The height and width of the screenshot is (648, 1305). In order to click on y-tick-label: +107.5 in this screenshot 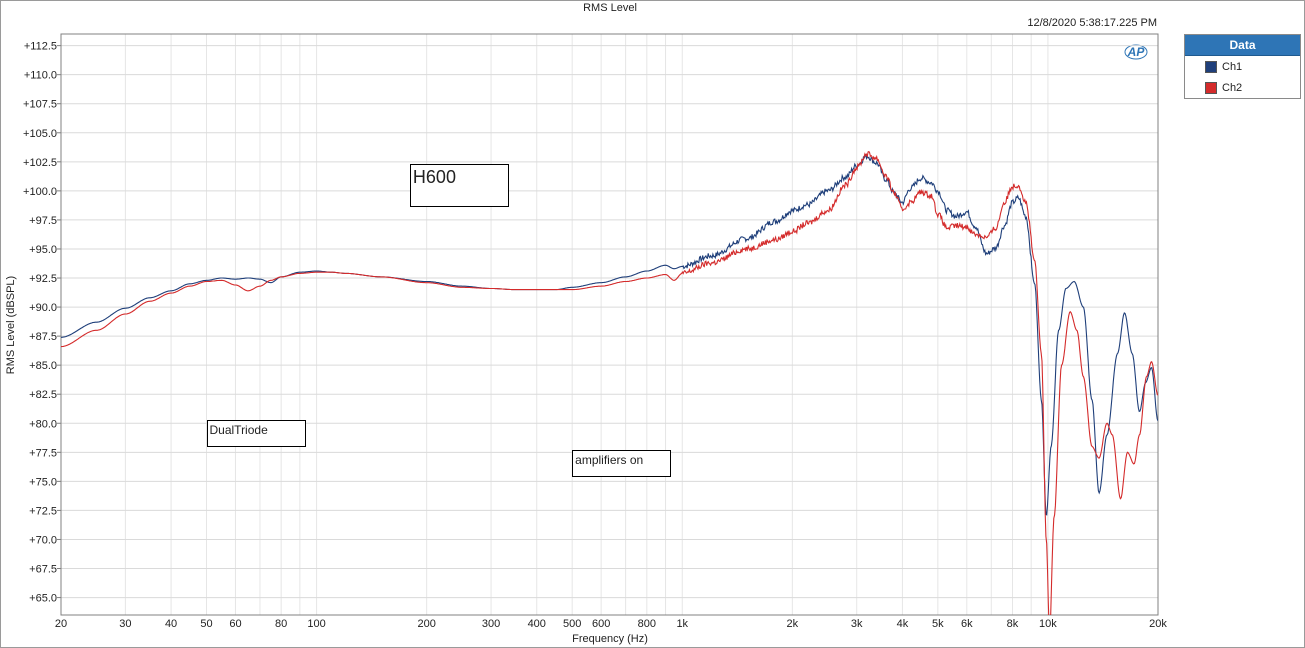, I will do `click(40, 105)`.